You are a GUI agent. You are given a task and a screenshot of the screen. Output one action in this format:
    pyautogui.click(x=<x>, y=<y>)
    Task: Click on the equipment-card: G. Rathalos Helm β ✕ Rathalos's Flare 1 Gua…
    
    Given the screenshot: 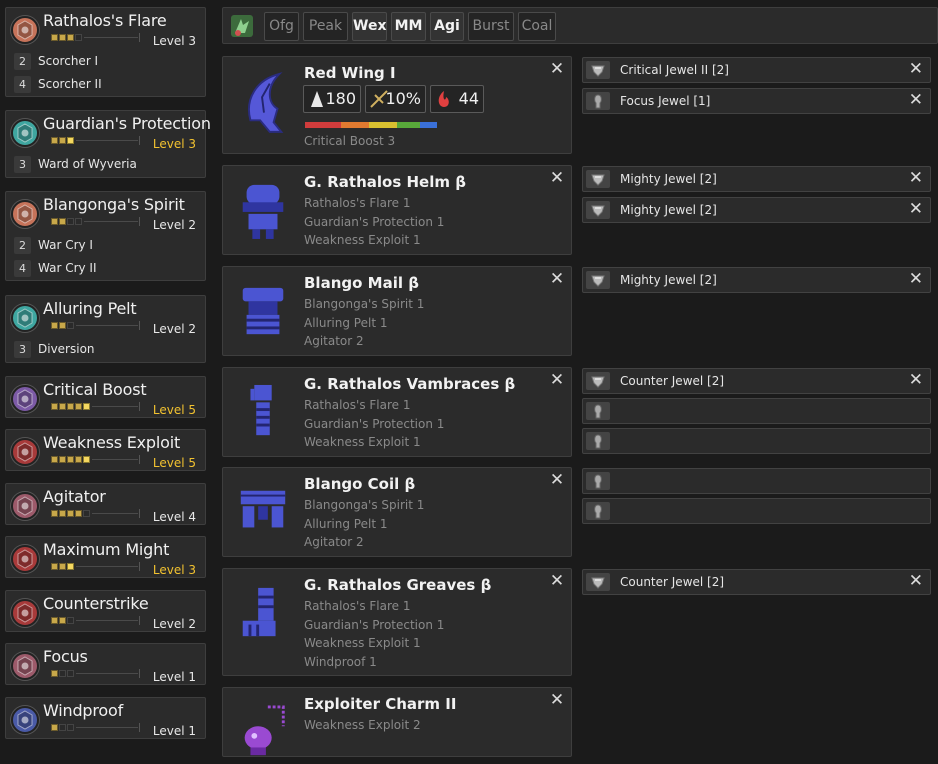 What is the action you would take?
    pyautogui.click(x=397, y=210)
    